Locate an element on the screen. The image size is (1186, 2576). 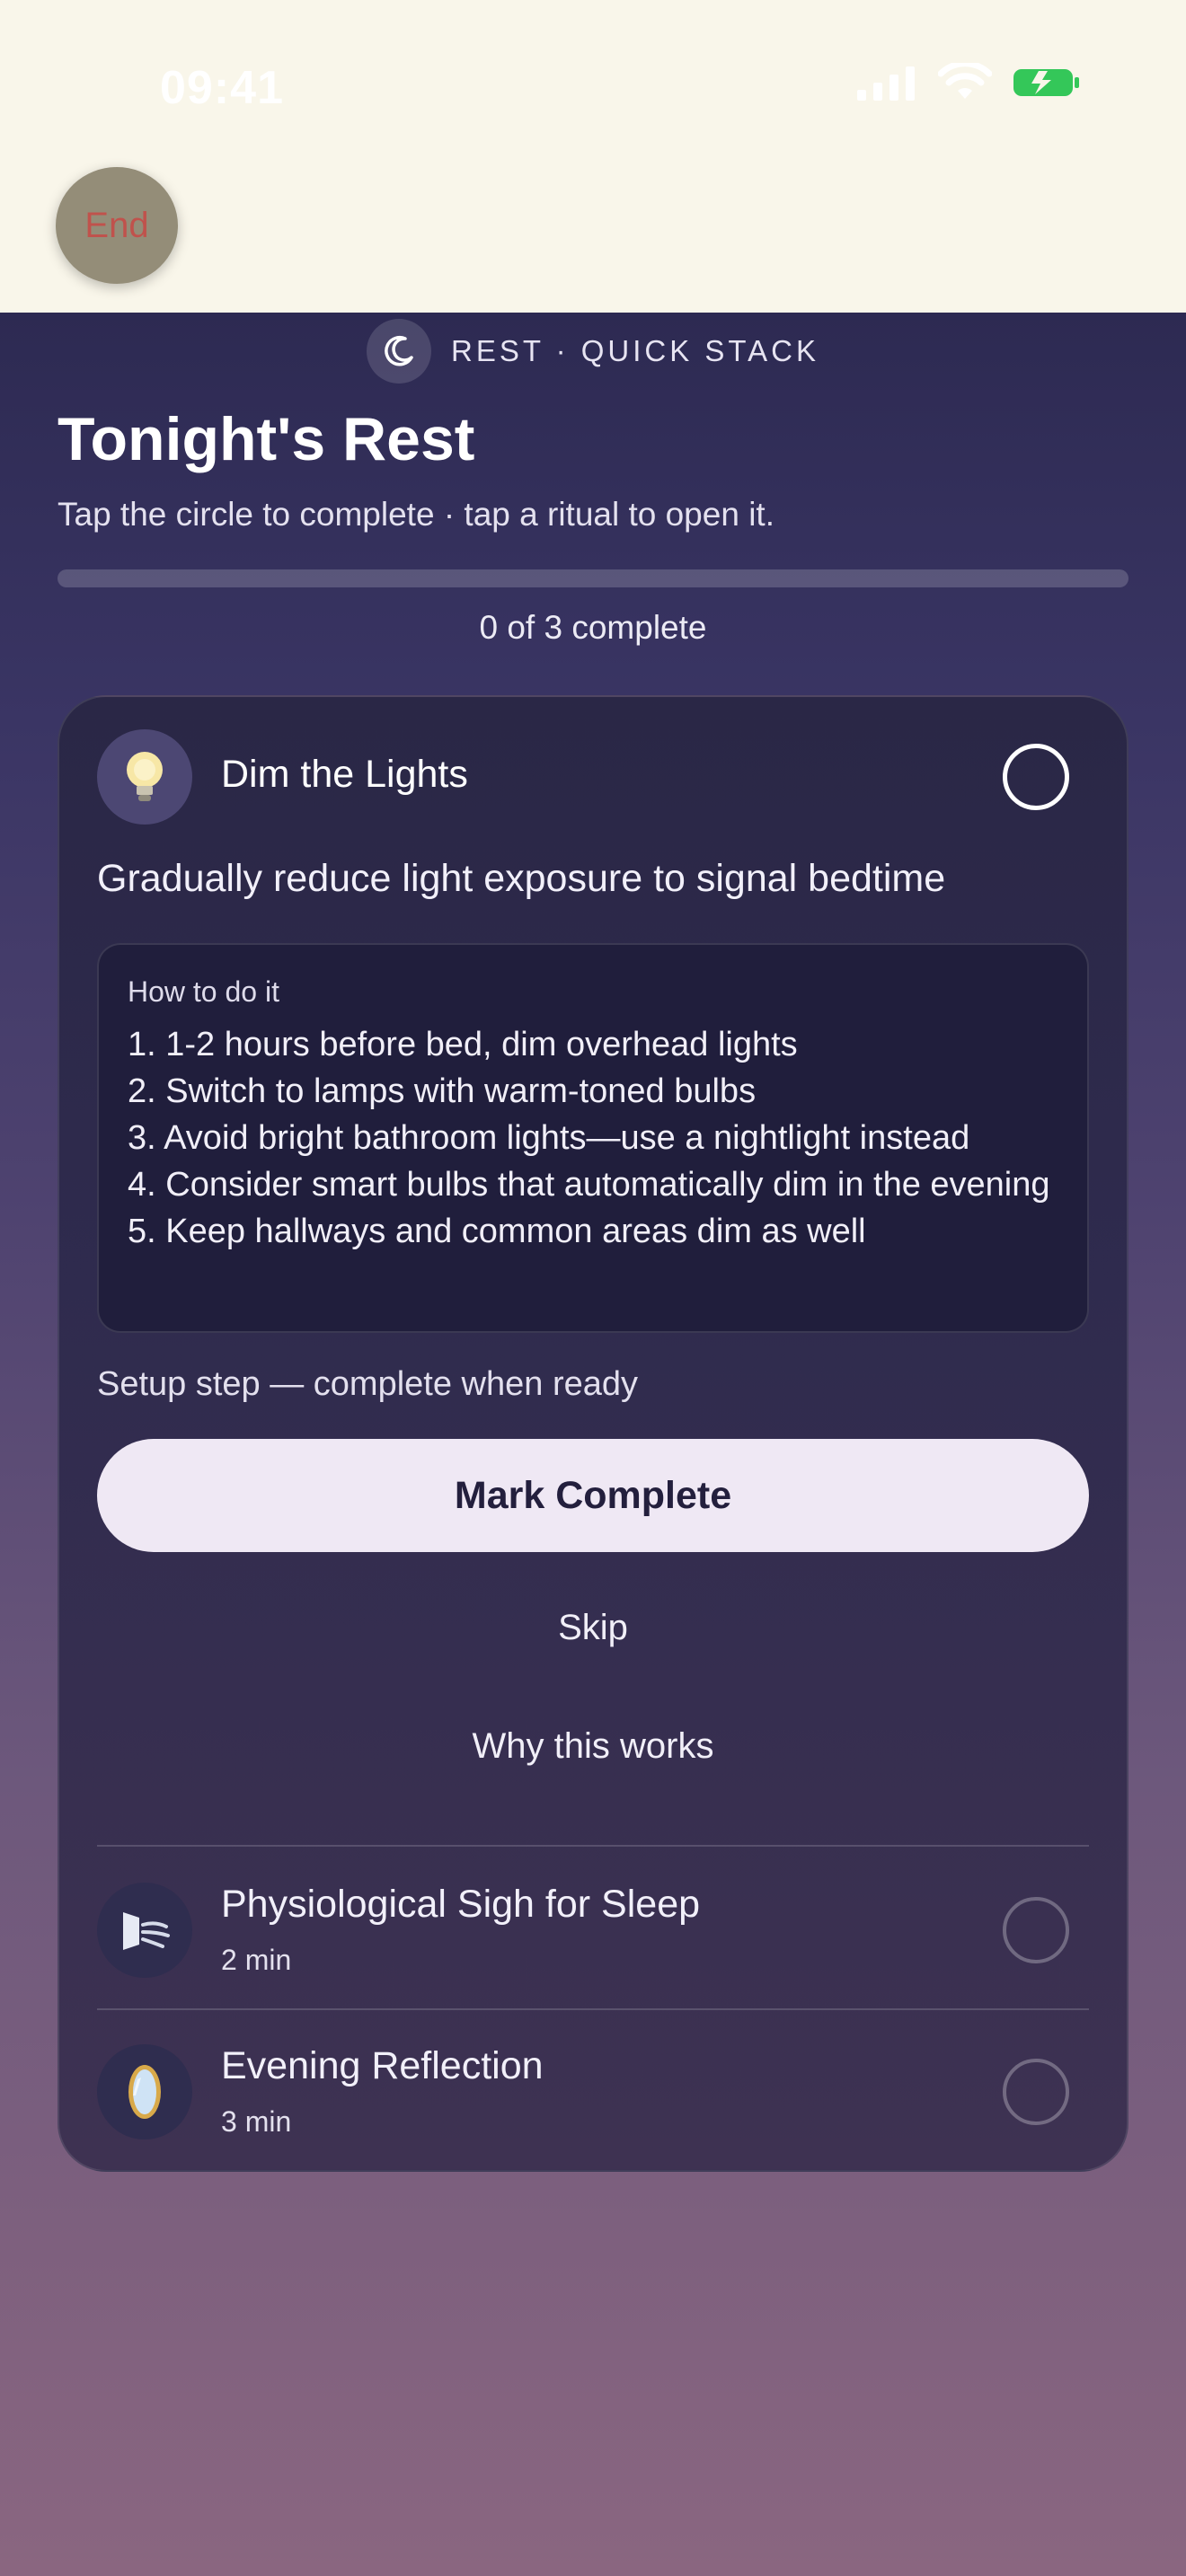
lightbulb-icon is located at coordinates (144, 777).